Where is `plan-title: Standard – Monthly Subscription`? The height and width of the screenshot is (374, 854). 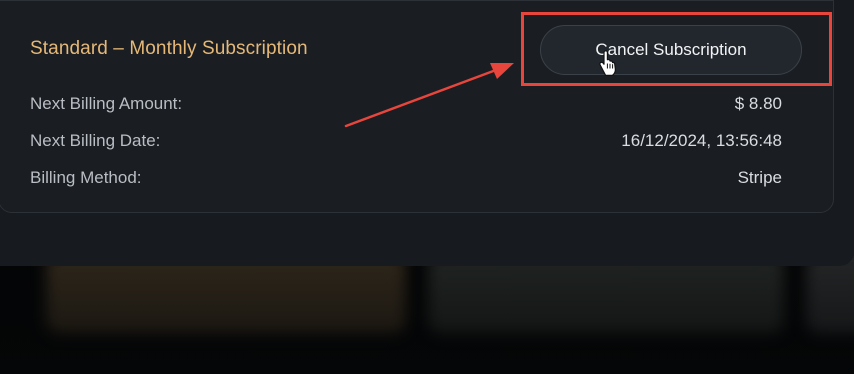 plan-title: Standard – Monthly Subscription is located at coordinates (169, 48).